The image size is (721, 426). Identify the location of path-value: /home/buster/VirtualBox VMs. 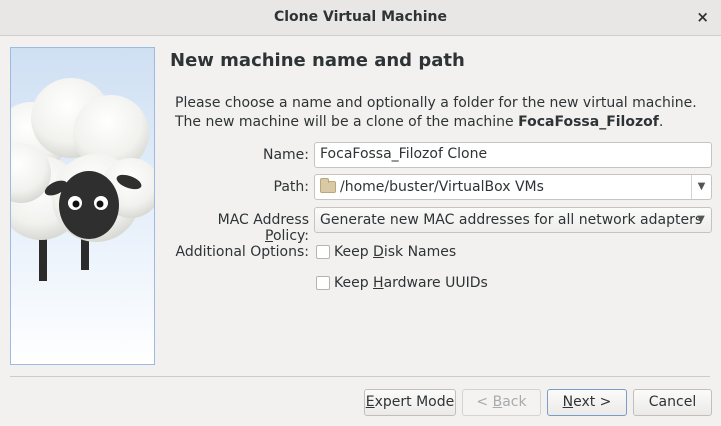
(442, 187).